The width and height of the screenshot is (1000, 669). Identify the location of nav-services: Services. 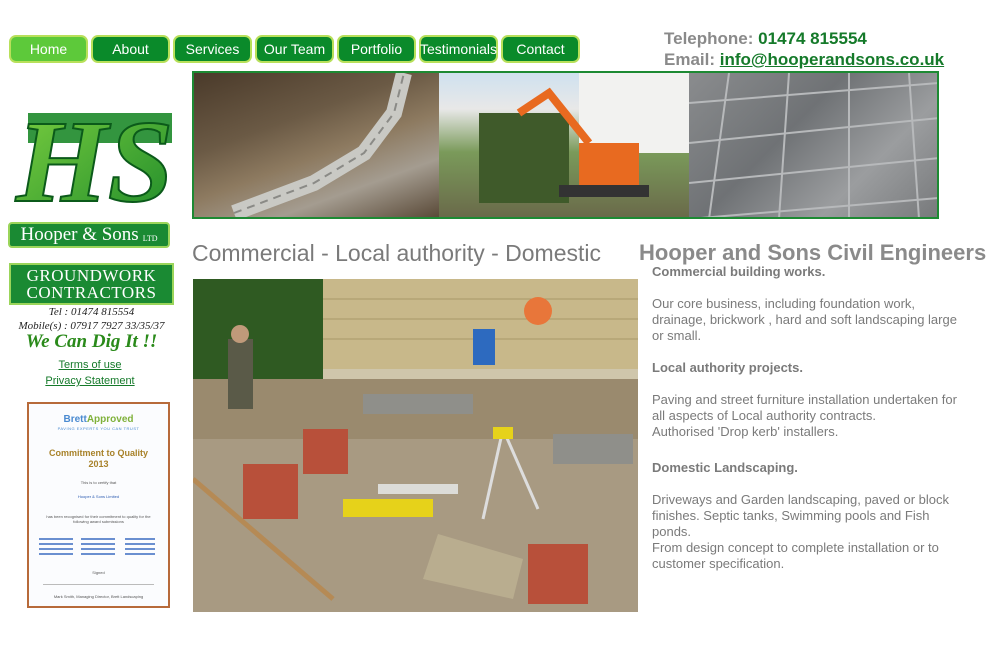
(212, 49).